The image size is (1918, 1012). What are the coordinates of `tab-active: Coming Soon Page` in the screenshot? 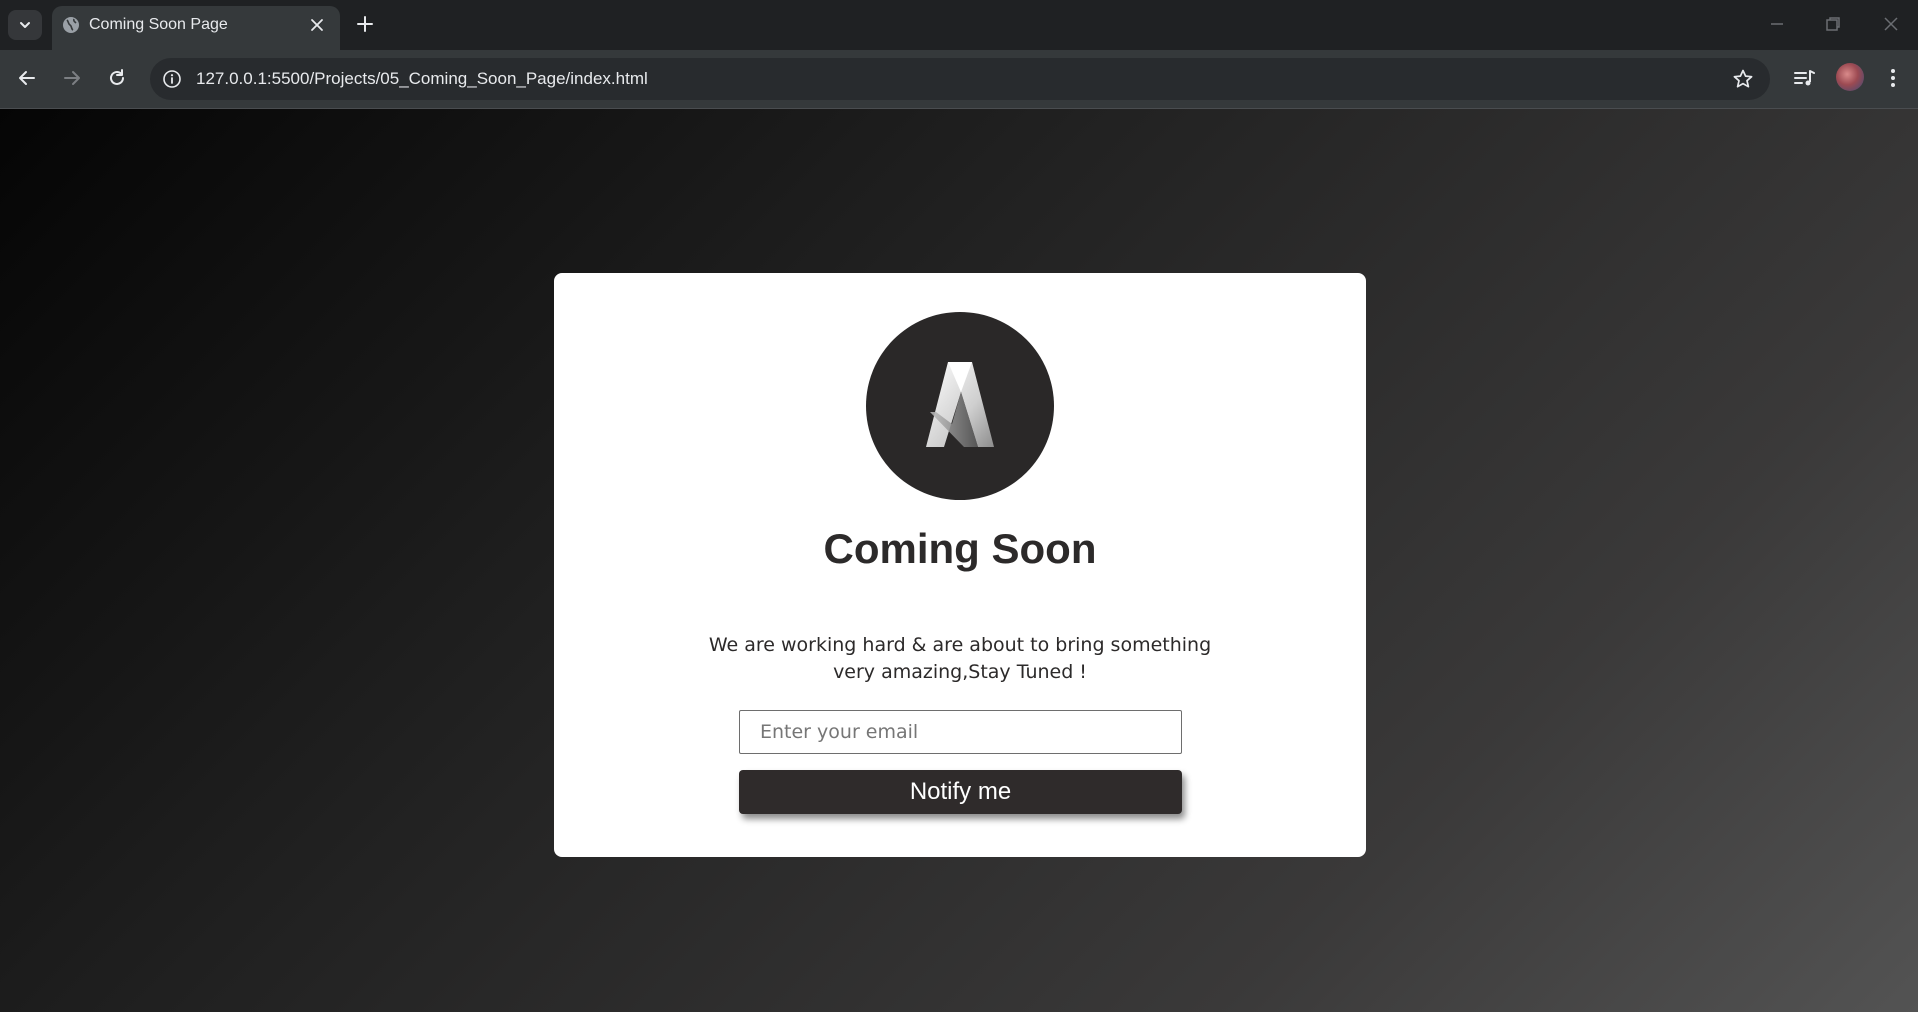 It's located at (196, 28).